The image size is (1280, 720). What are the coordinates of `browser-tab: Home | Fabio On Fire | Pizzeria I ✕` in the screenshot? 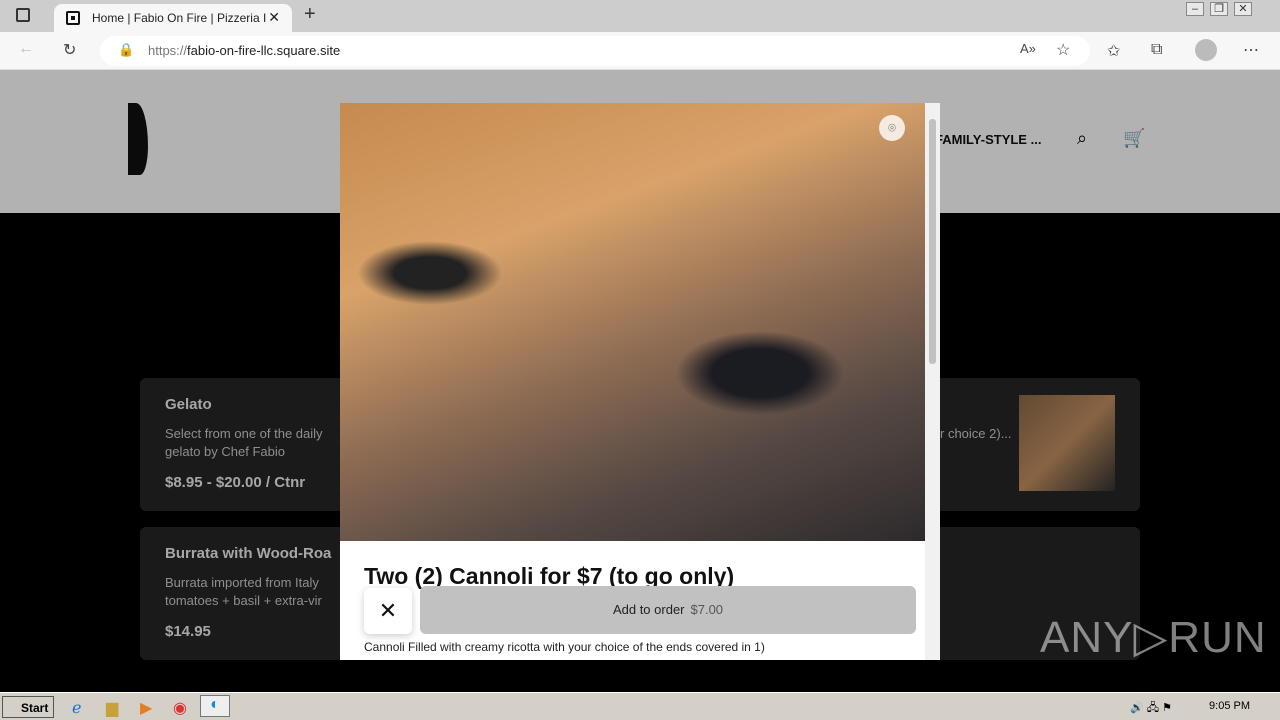 It's located at (173, 18).